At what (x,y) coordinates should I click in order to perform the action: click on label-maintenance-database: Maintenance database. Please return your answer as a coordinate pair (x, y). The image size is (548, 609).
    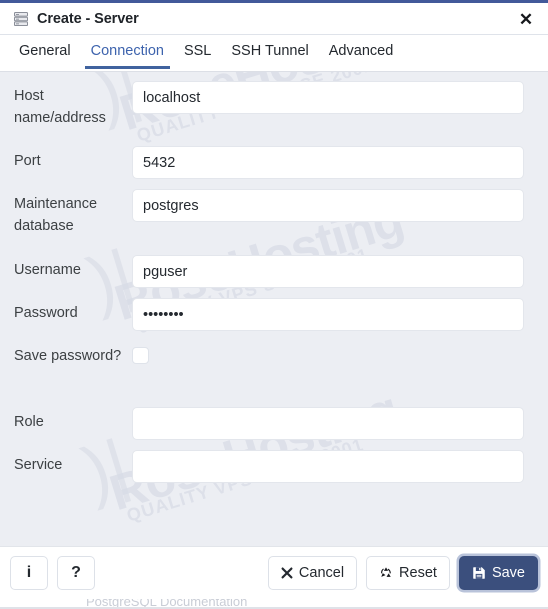
    Looking at the image, I should click on (56, 215).